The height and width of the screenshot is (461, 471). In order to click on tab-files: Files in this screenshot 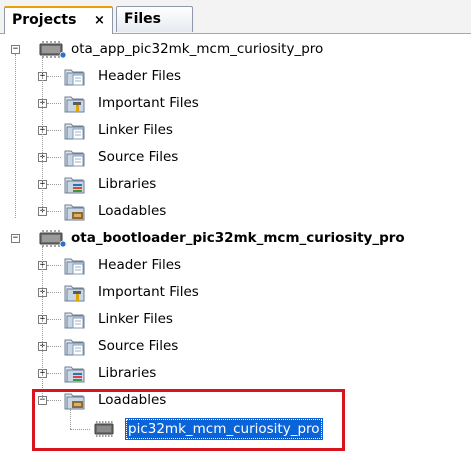, I will do `click(154, 19)`.